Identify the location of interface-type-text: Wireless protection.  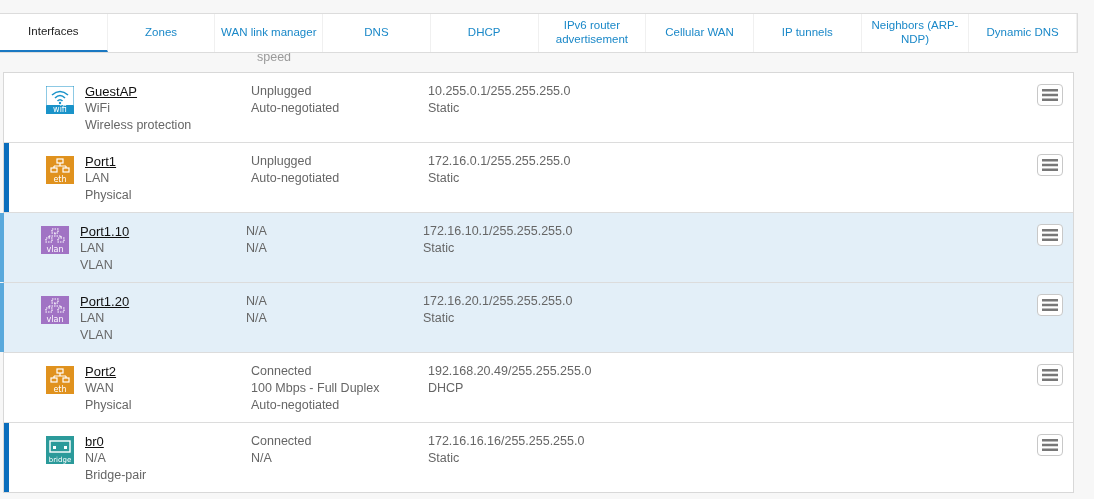
(139, 125).